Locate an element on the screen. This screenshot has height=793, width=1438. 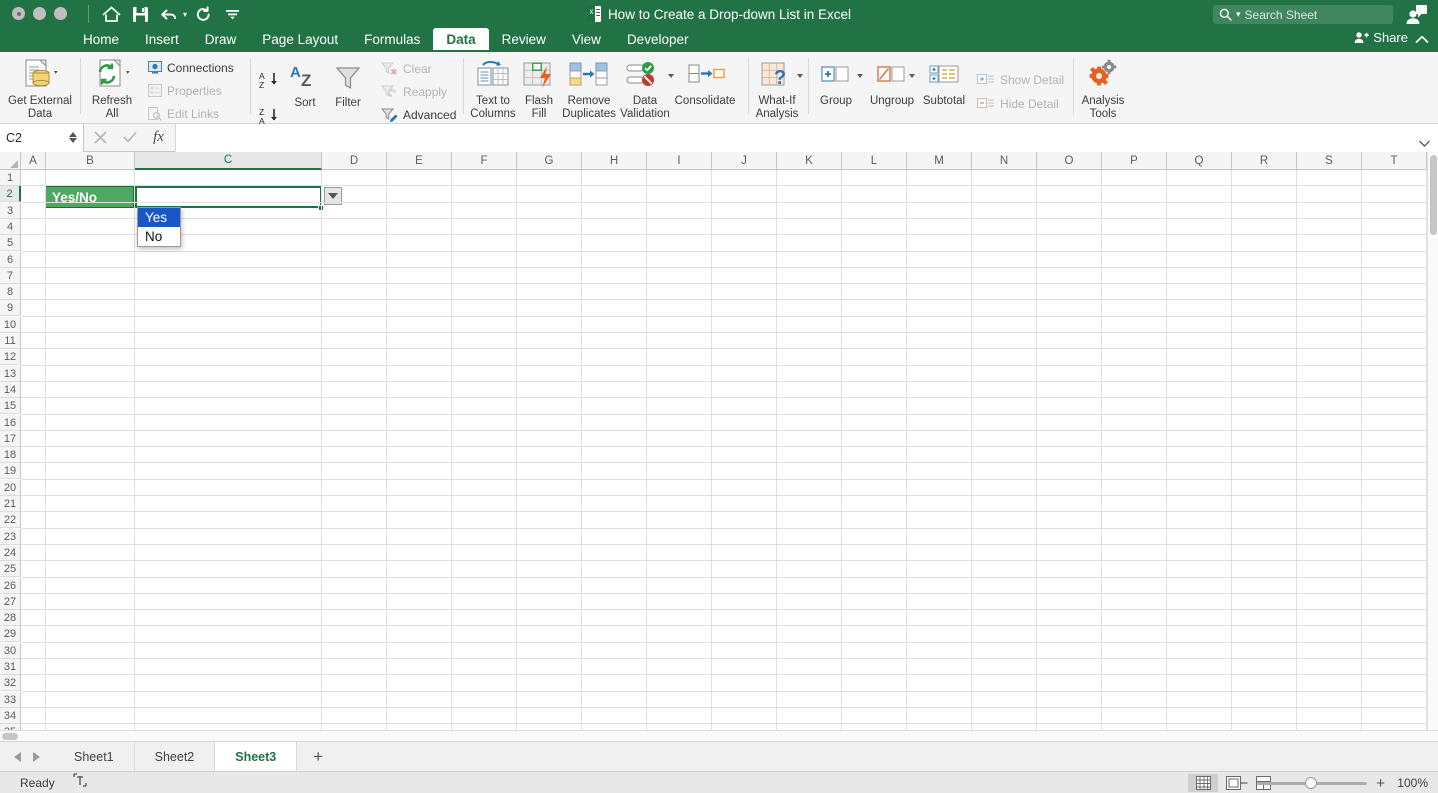
row-header-31: 31 is located at coordinates (10, 667).